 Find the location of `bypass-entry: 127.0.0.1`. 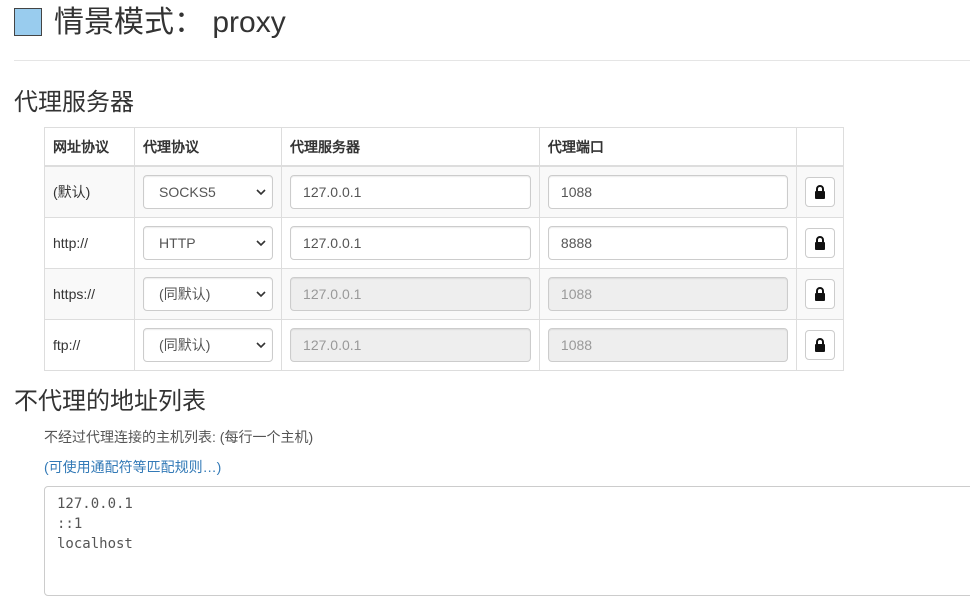

bypass-entry: 127.0.0.1 is located at coordinates (95, 504).